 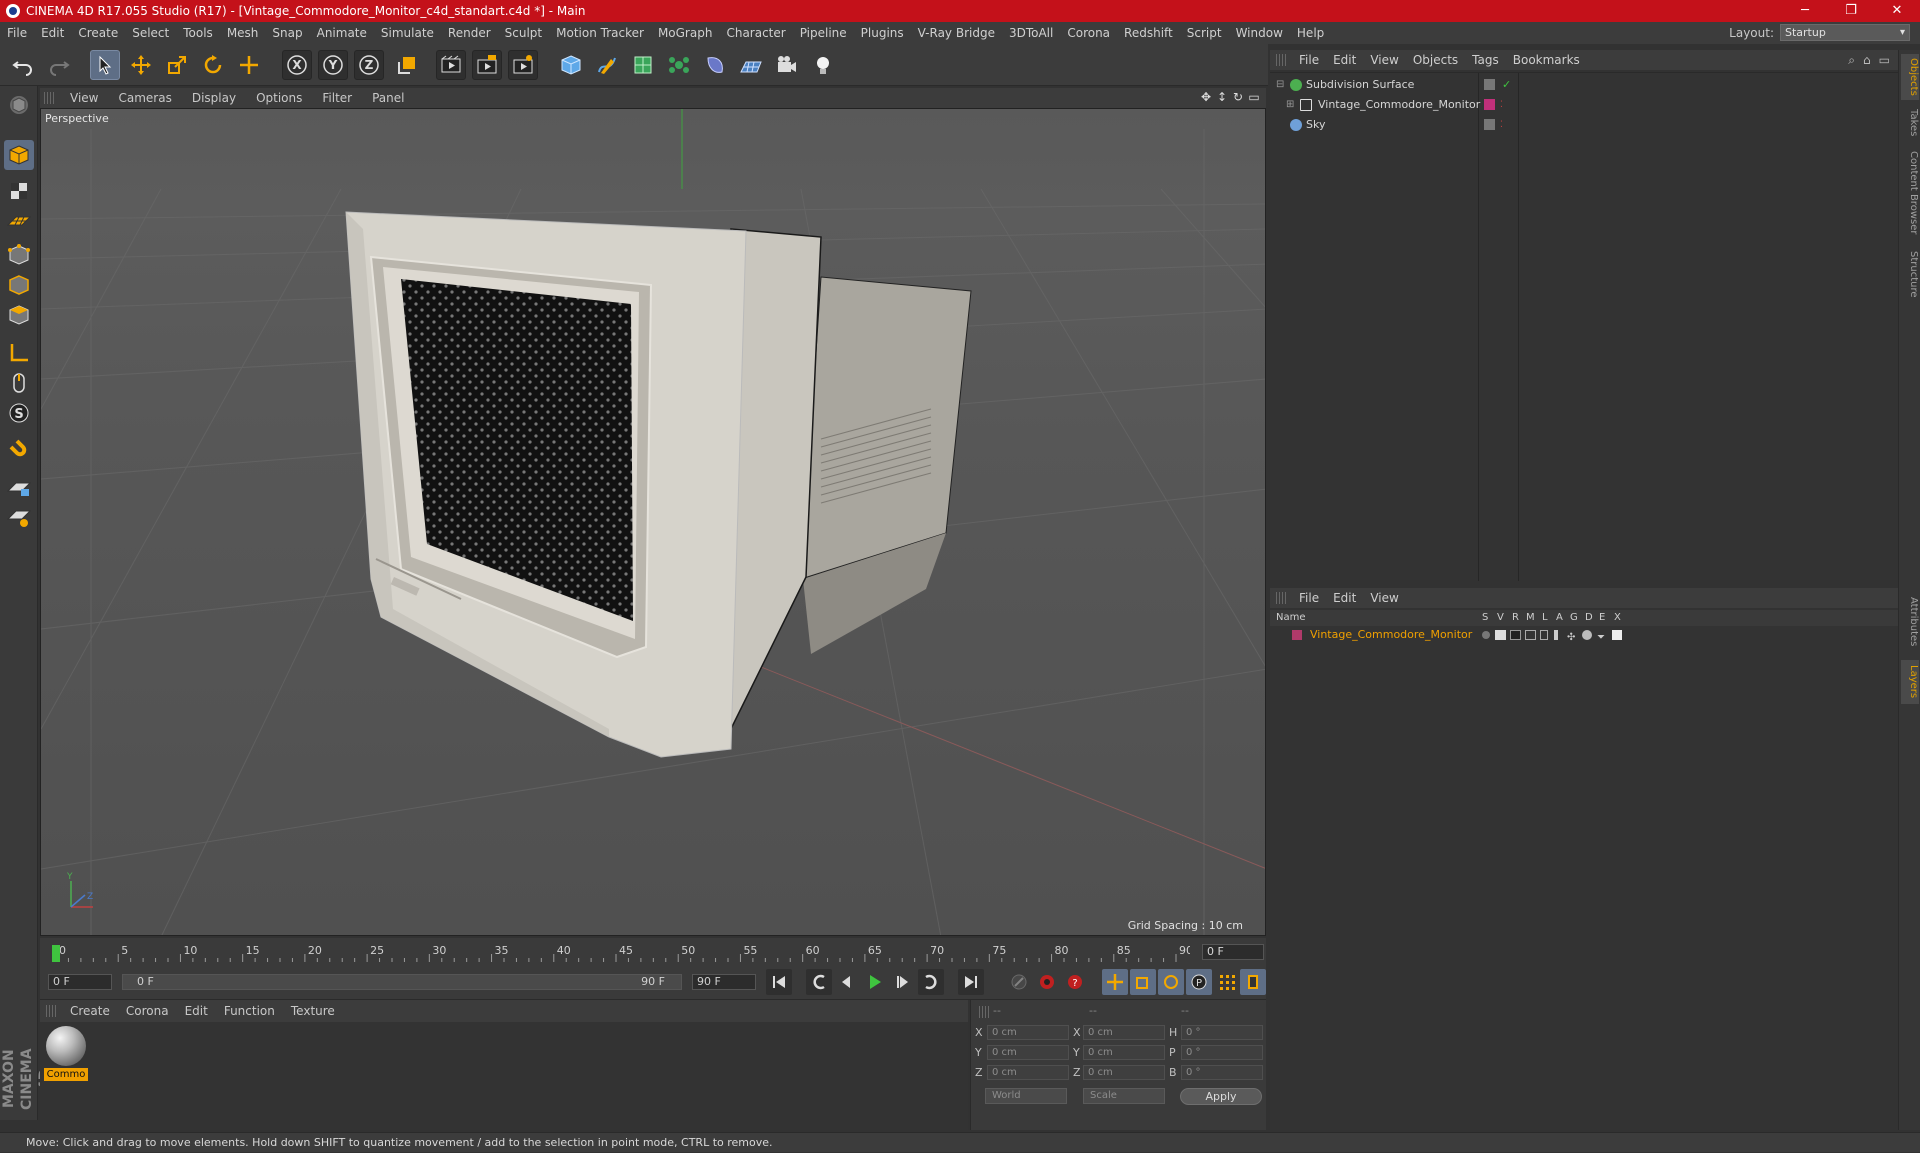 What do you see at coordinates (1617, 617) in the screenshot?
I see `layer-col-xref: X` at bounding box center [1617, 617].